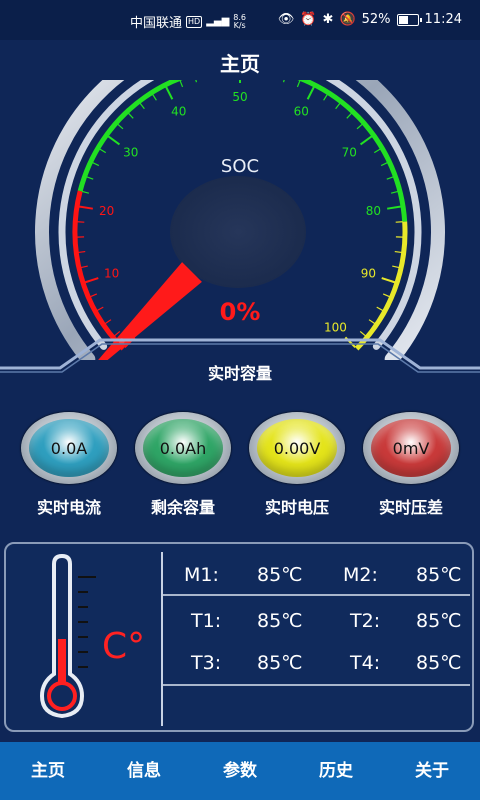 The width and height of the screenshot is (480, 800). What do you see at coordinates (360, 575) in the screenshot?
I see `temp-m2-name: M2:` at bounding box center [360, 575].